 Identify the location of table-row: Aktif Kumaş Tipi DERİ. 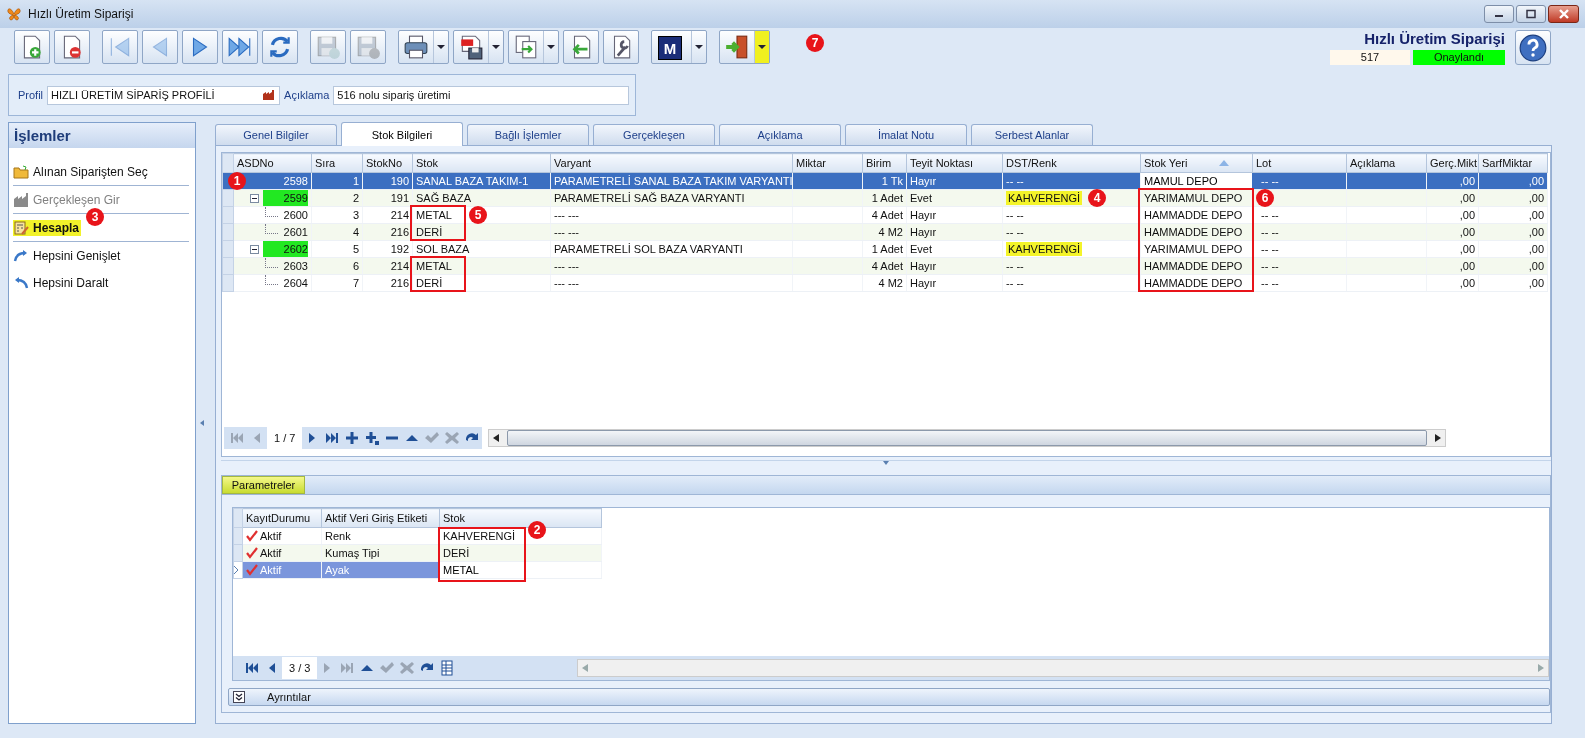
(417, 553).